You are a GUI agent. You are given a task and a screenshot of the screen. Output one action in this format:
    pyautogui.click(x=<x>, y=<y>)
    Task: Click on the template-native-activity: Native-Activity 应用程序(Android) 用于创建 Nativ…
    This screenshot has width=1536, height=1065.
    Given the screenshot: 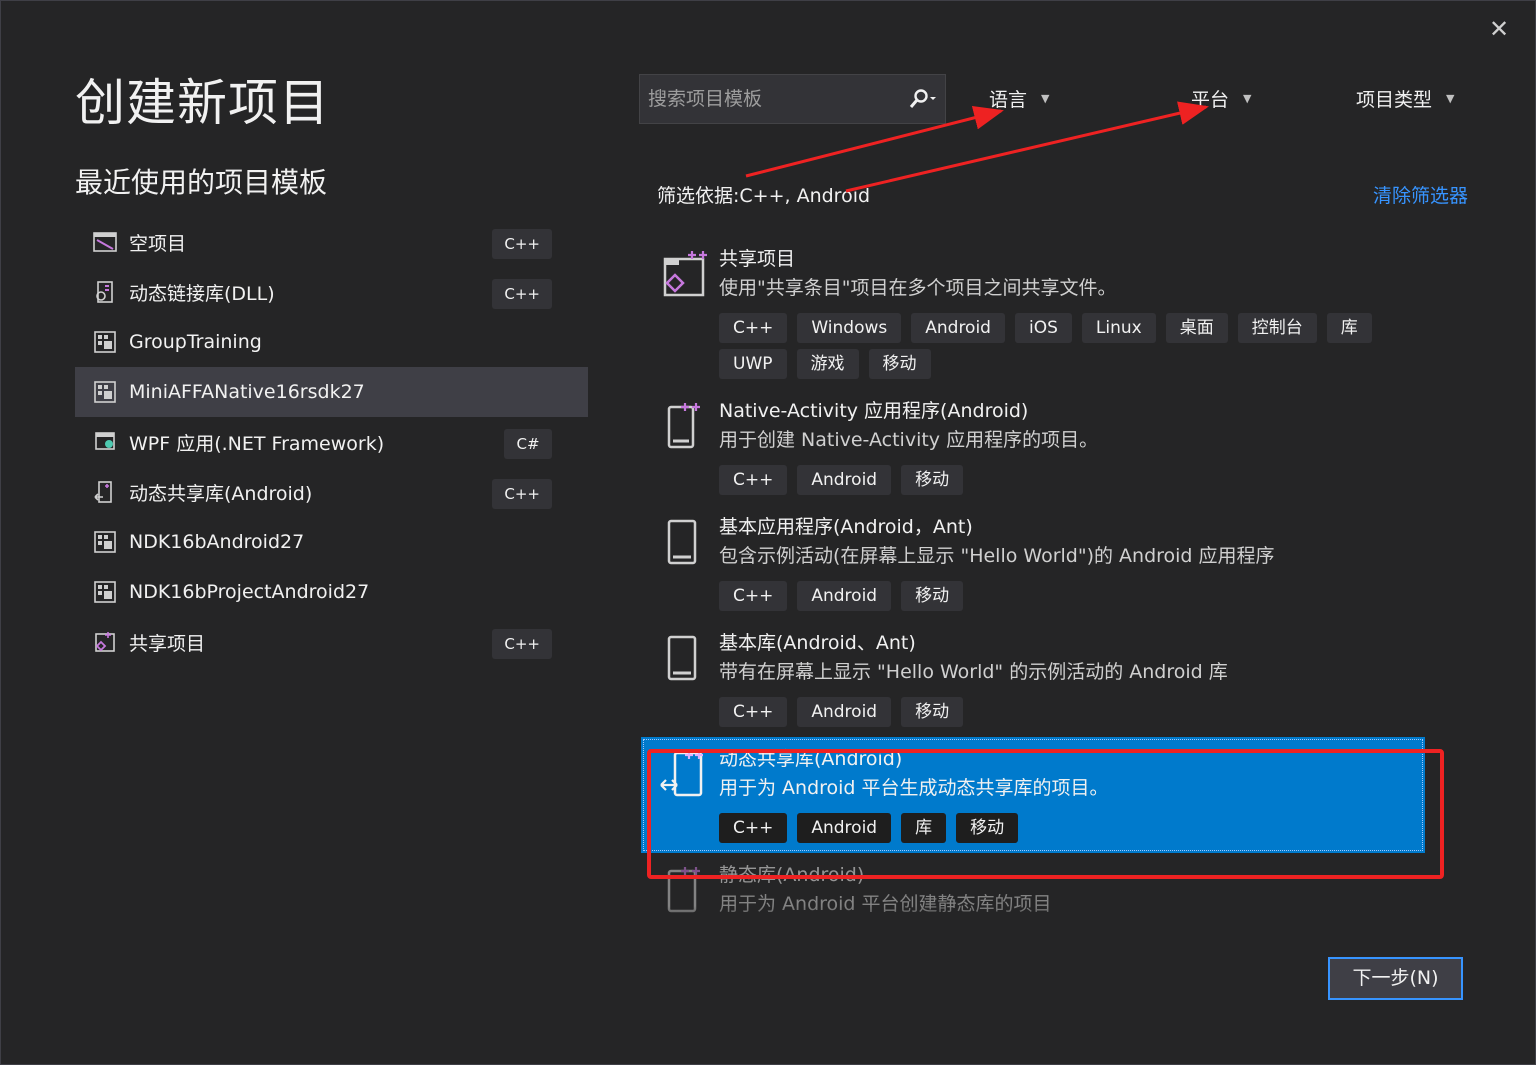 What is the action you would take?
    pyautogui.click(x=1033, y=447)
    